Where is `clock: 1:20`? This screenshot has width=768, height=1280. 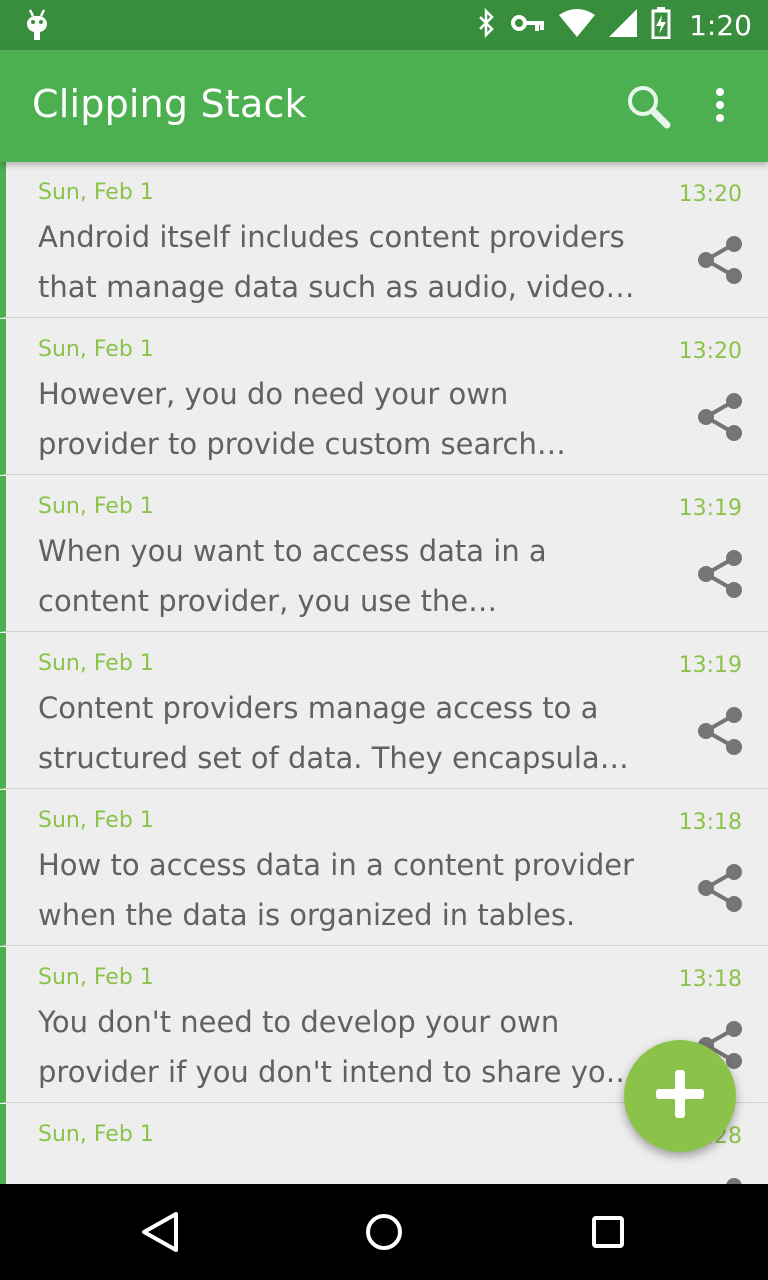
clock: 1:20 is located at coordinates (720, 25).